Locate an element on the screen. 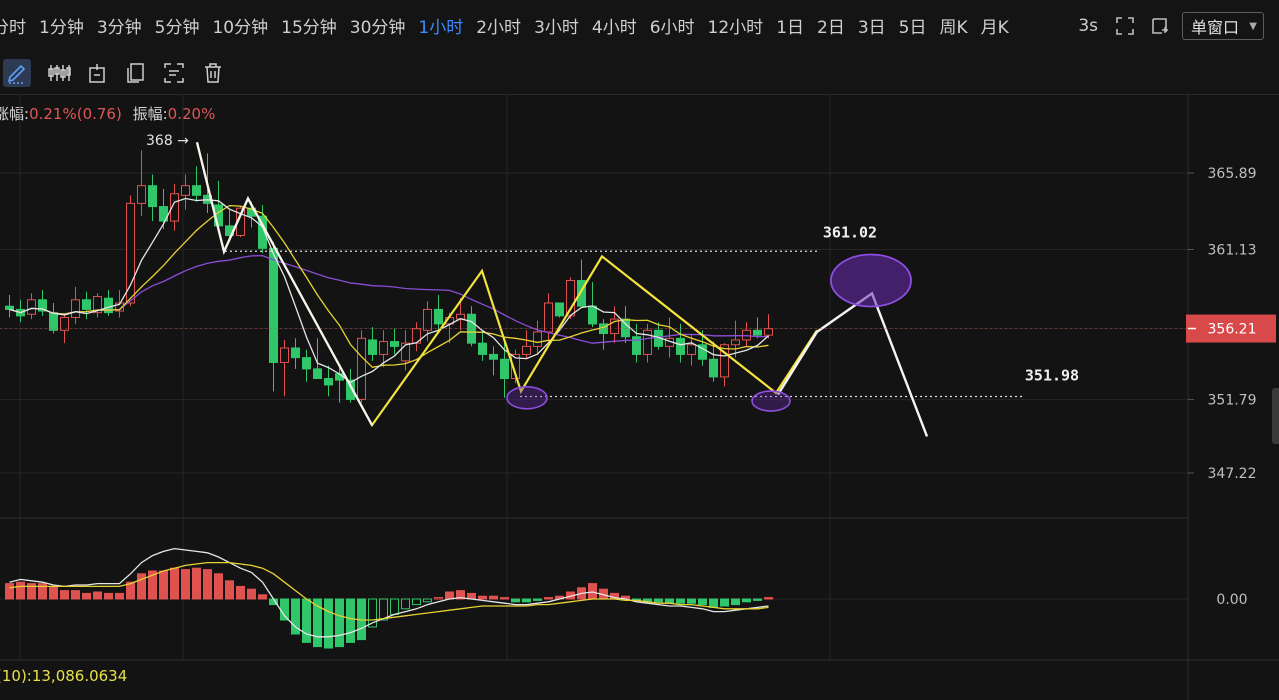 This screenshot has width=1279, height=700. target-ellipse is located at coordinates (871, 280).